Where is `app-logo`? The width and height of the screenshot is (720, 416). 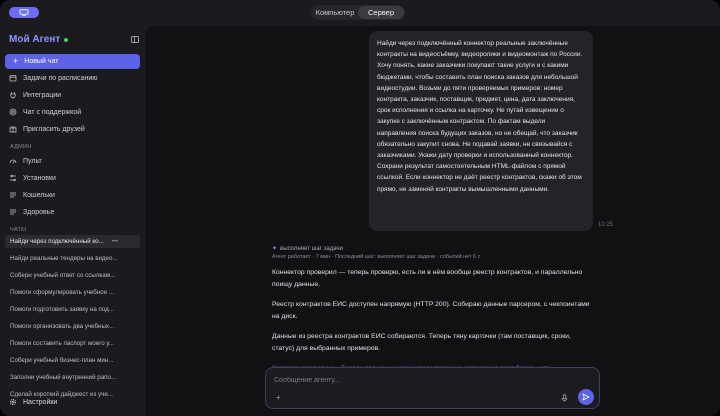 app-logo is located at coordinates (24, 12).